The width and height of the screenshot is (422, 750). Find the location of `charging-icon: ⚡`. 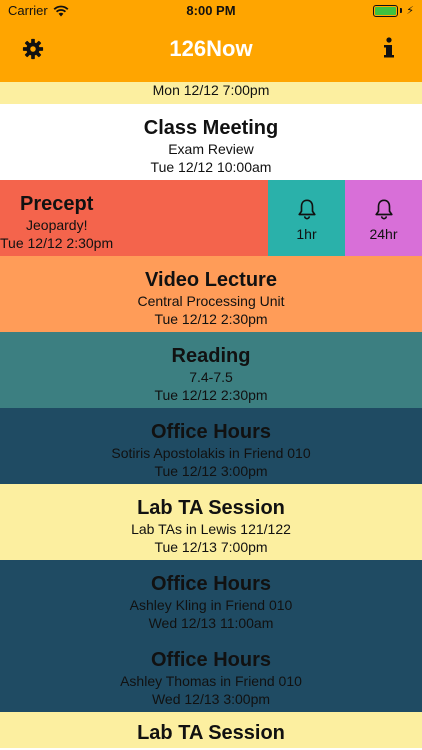

charging-icon: ⚡ is located at coordinates (410, 11).